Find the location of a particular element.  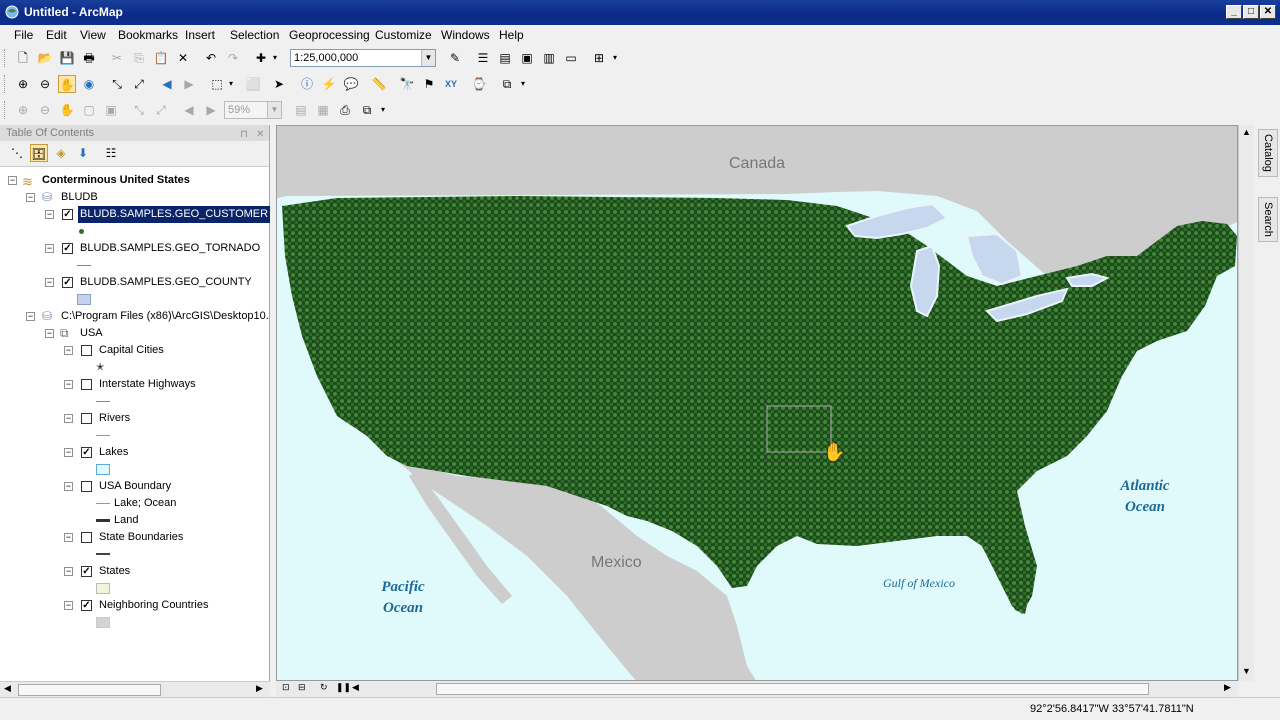

find-binoculars-icon: 🔭 is located at coordinates (407, 84).